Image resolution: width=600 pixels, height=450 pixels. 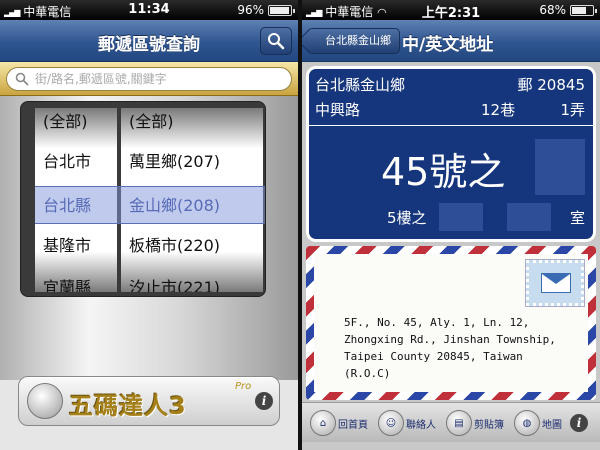 What do you see at coordinates (128, 406) in the screenshot?
I see `brand-name: 五碼達人3` at bounding box center [128, 406].